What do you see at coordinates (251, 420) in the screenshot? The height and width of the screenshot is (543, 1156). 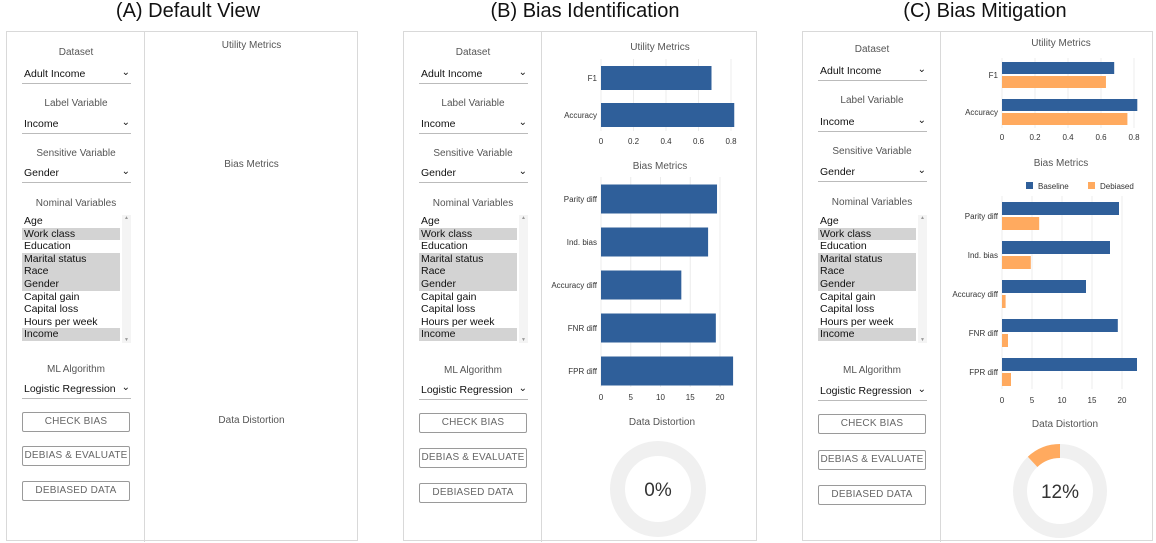 I see `data-distortion-title: Data Distortion` at bounding box center [251, 420].